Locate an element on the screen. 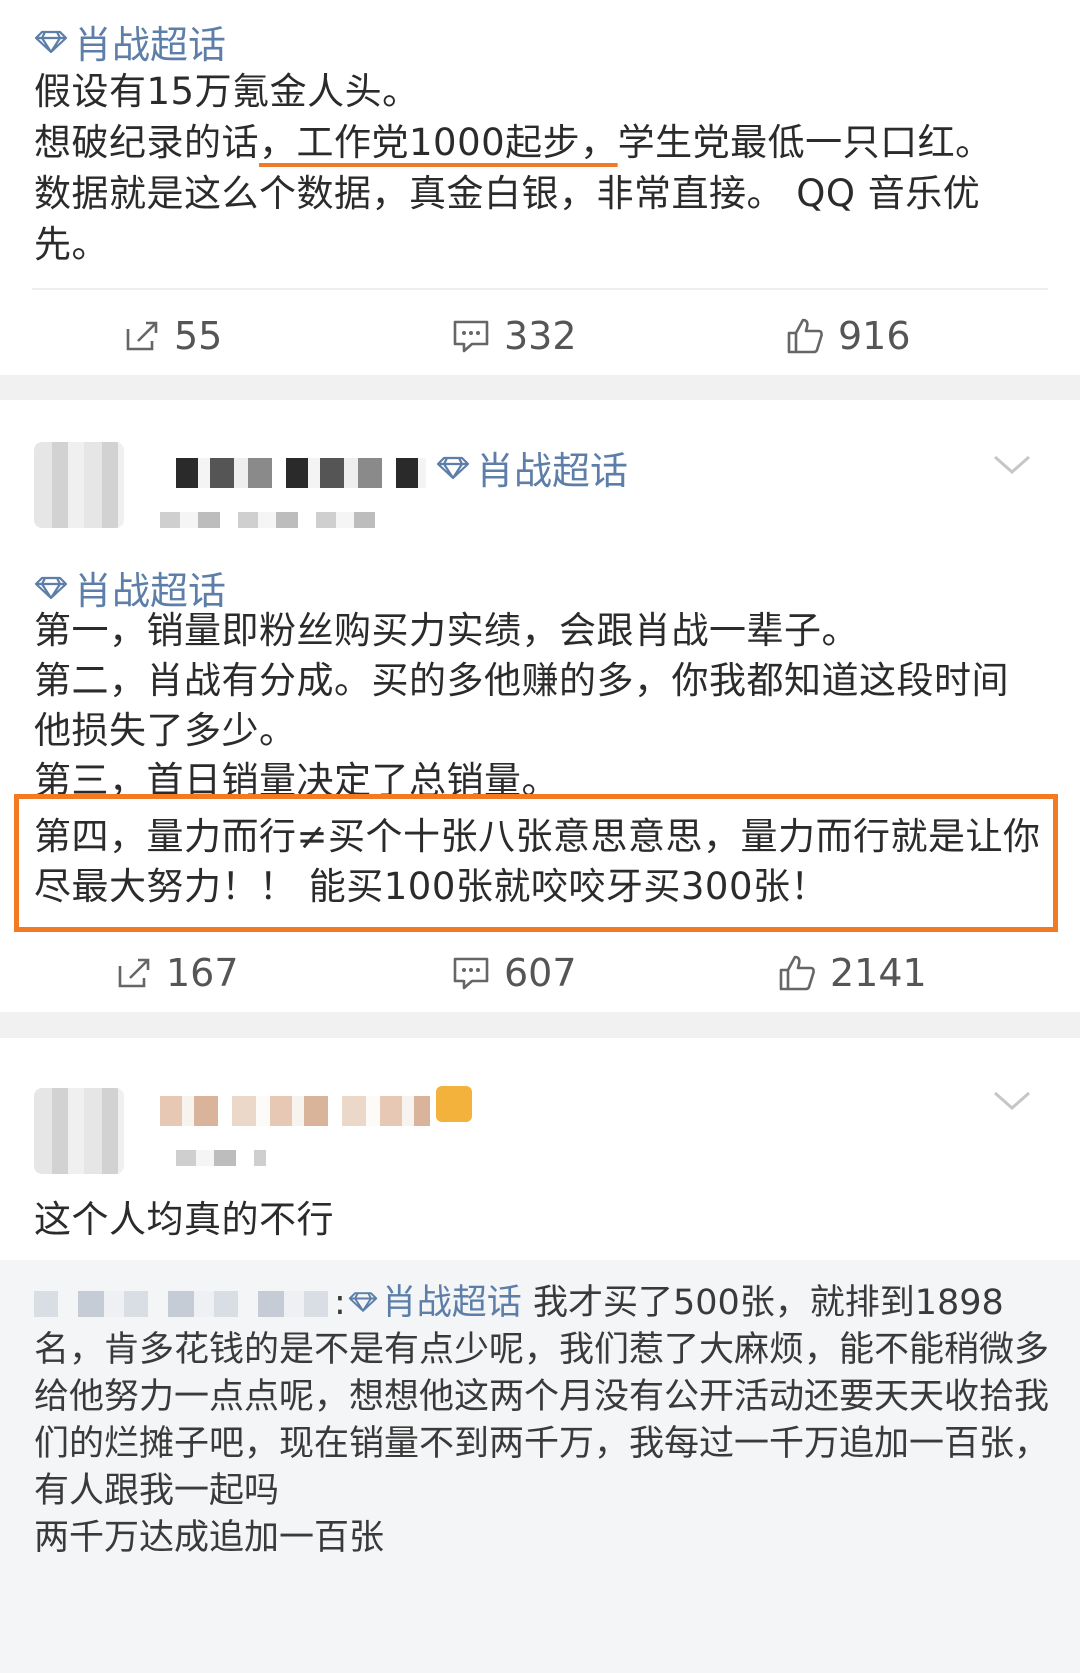 The width and height of the screenshot is (1080, 1673). comment-button: 332 is located at coordinates (514, 336).